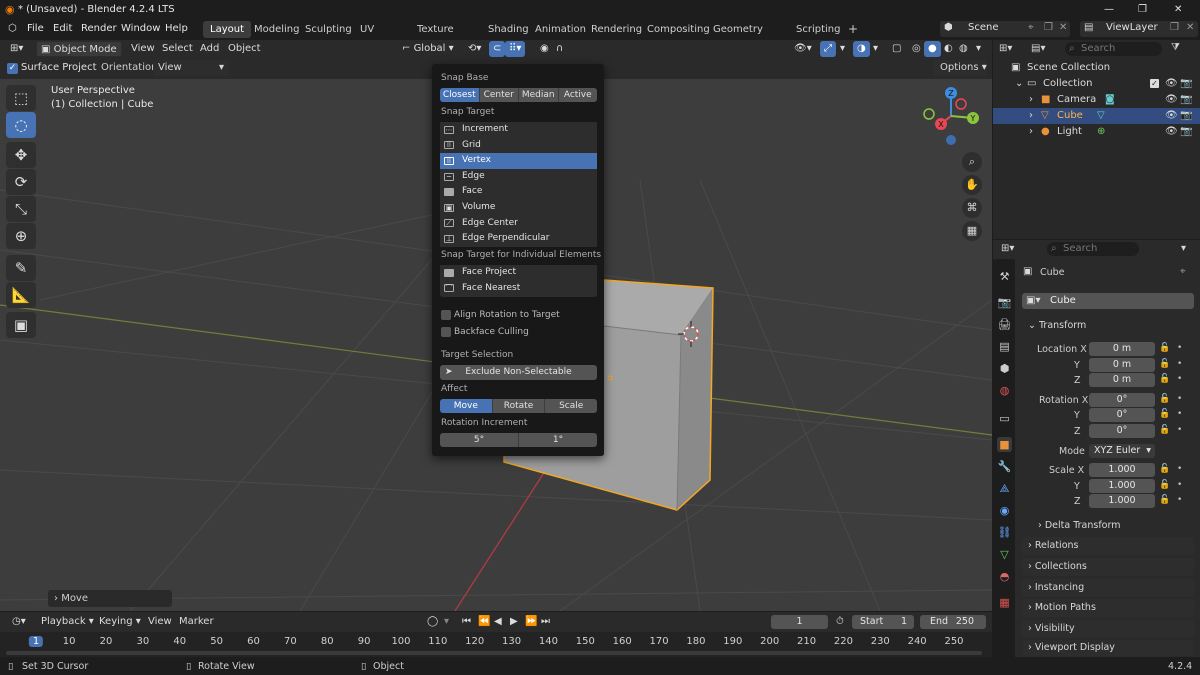 Image resolution: width=1200 pixels, height=675 pixels. What do you see at coordinates (929, 114) in the screenshot?
I see `gizmo-neg-y-icon` at bounding box center [929, 114].